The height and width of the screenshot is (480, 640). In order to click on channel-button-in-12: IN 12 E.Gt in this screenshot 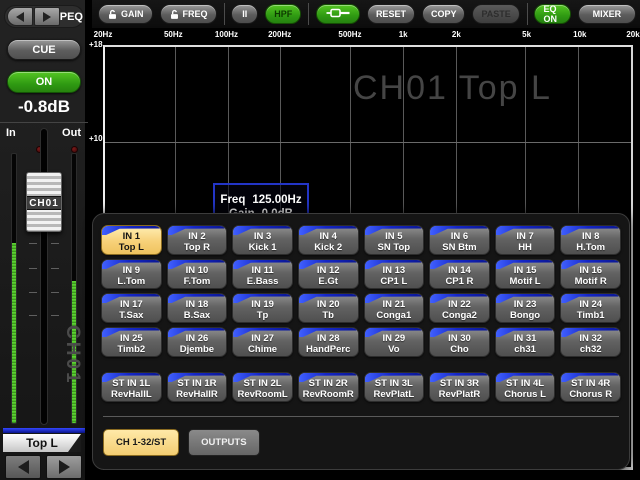, I will do `click(328, 274)`.